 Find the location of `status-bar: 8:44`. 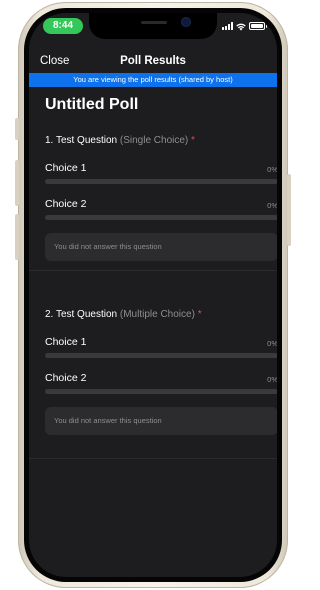

status-bar: 8:44 is located at coordinates (153, 32).